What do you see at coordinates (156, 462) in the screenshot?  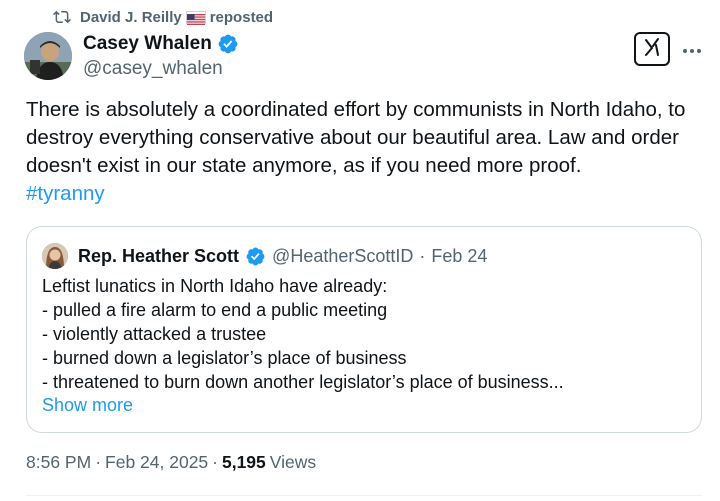 I see `tweet-date: Feb 24, 2025` at bounding box center [156, 462].